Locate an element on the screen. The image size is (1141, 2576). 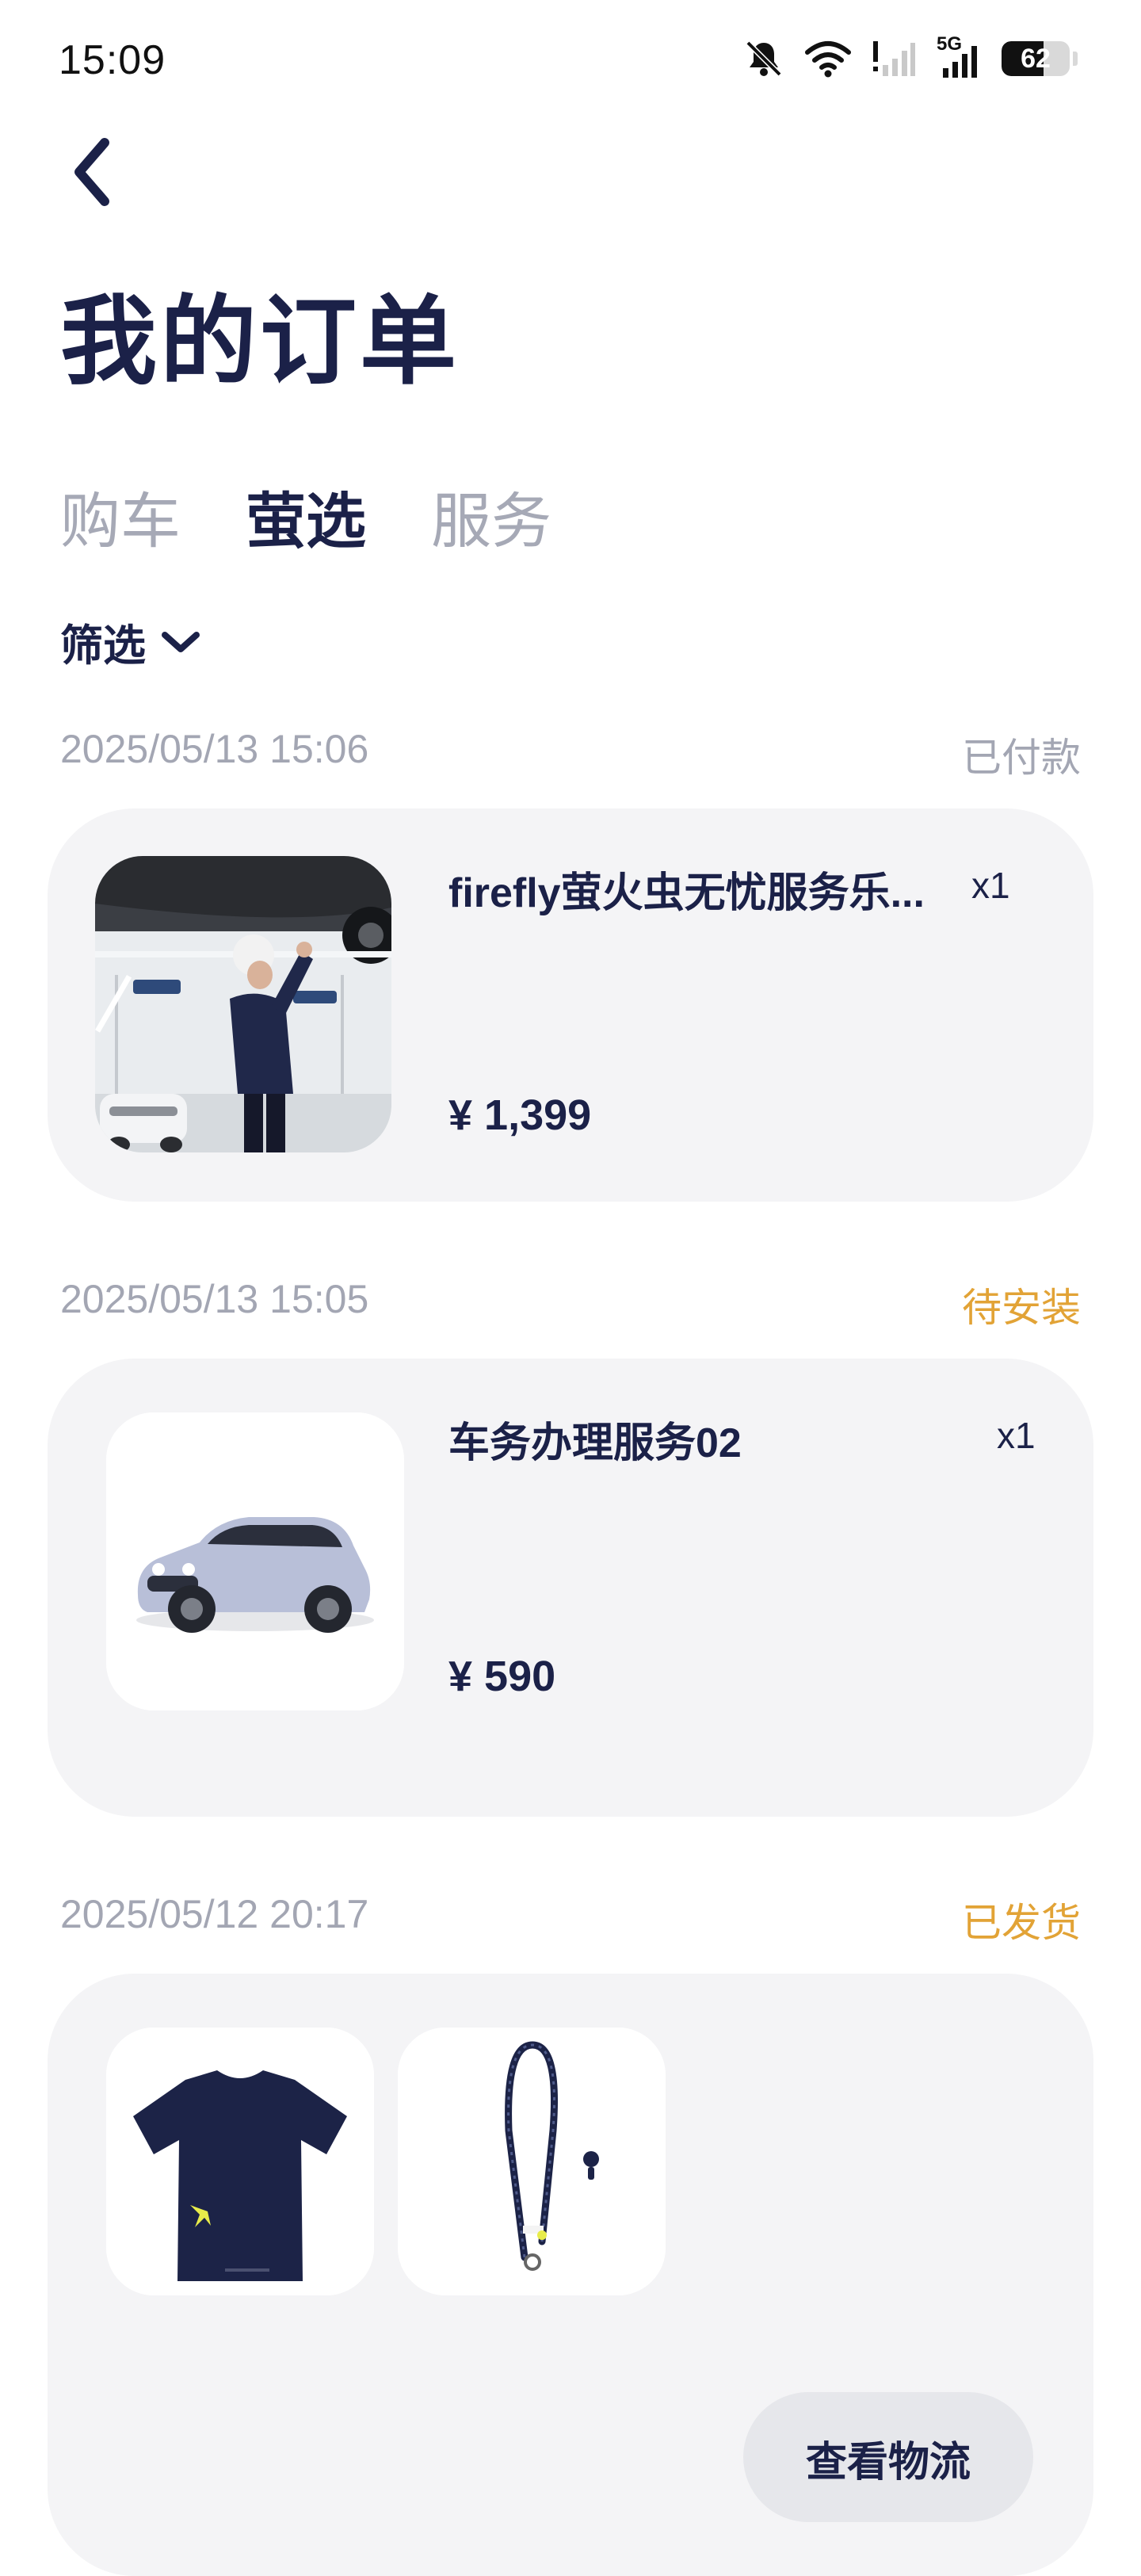
tab-car-purchase: 购车 is located at coordinates (120, 516).